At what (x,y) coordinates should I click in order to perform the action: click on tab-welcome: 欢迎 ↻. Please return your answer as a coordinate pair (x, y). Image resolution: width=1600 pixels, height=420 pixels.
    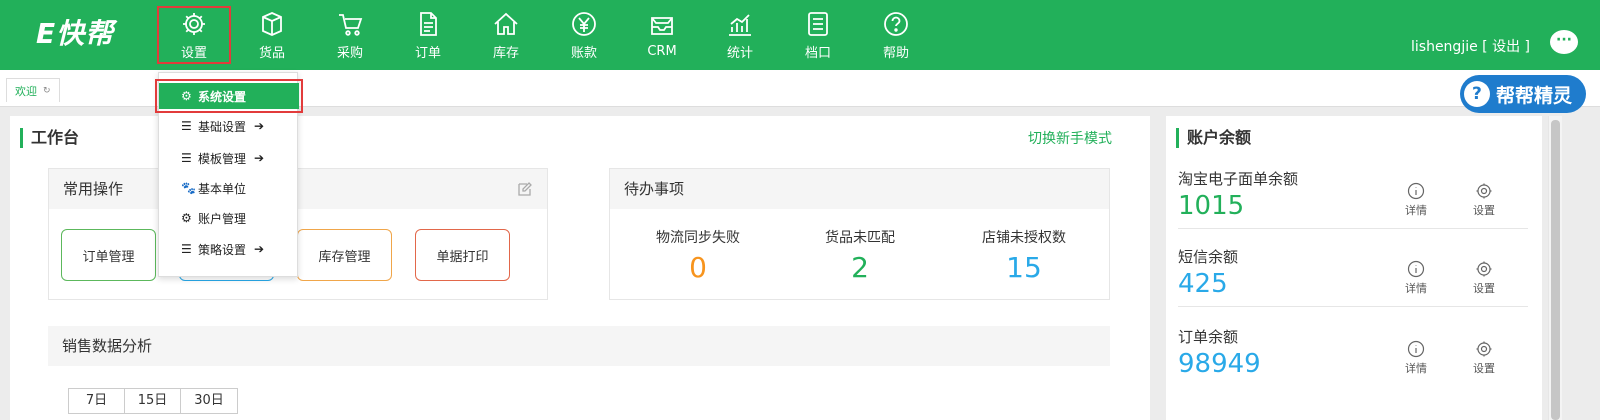
    Looking at the image, I should click on (33, 90).